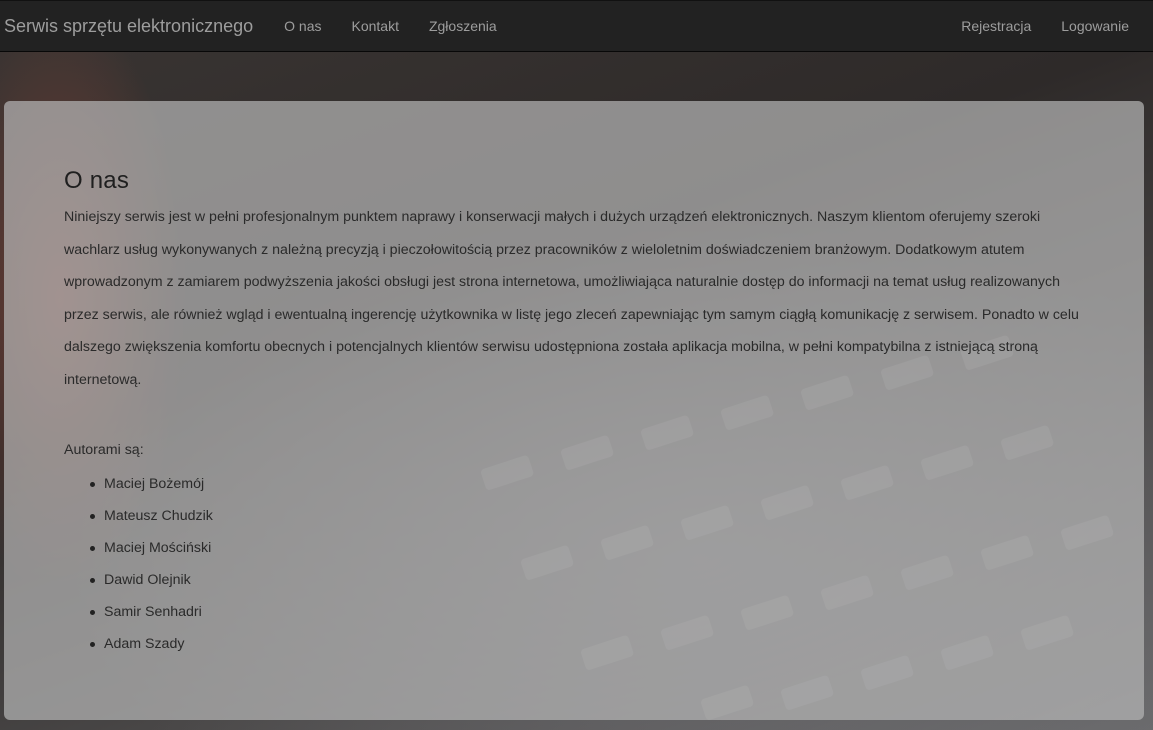 The width and height of the screenshot is (1153, 730). I want to click on author-item: Dawid Olejnik, so click(587, 580).